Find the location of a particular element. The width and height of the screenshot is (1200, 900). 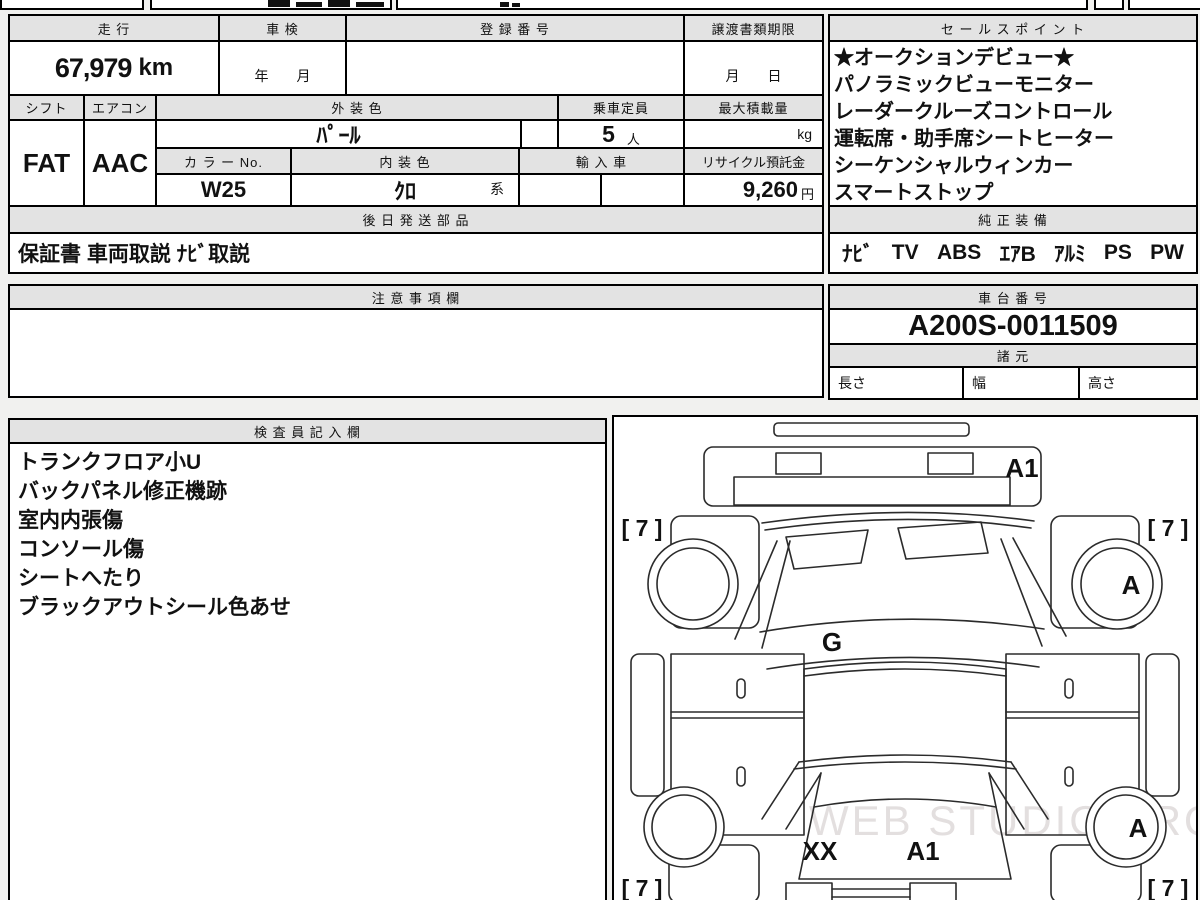

notes-body is located at coordinates (416, 353).